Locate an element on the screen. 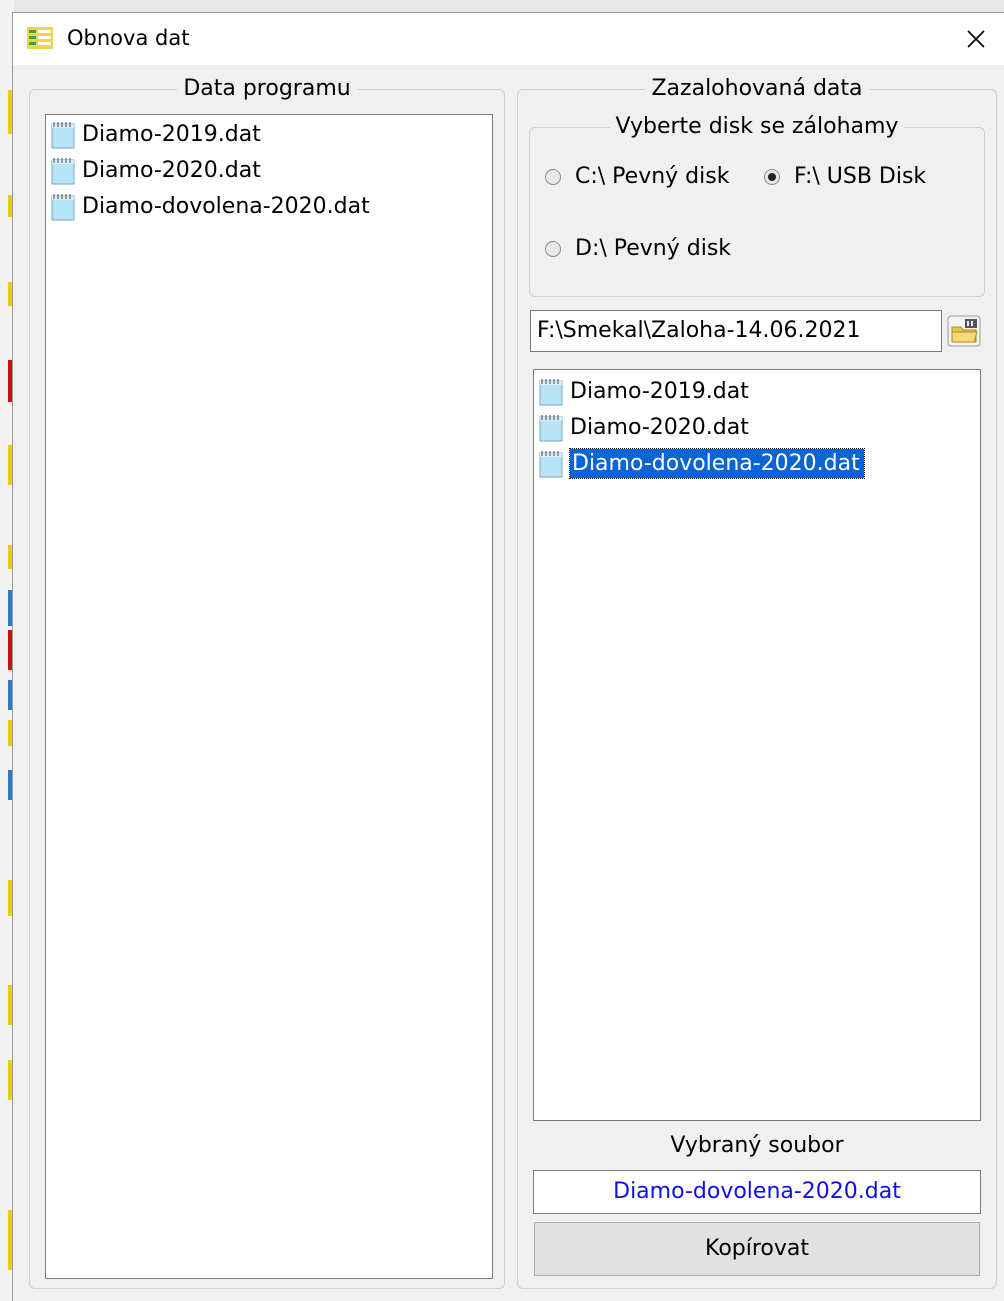 The height and width of the screenshot is (1301, 1004). open-folder-icon is located at coordinates (964, 331).